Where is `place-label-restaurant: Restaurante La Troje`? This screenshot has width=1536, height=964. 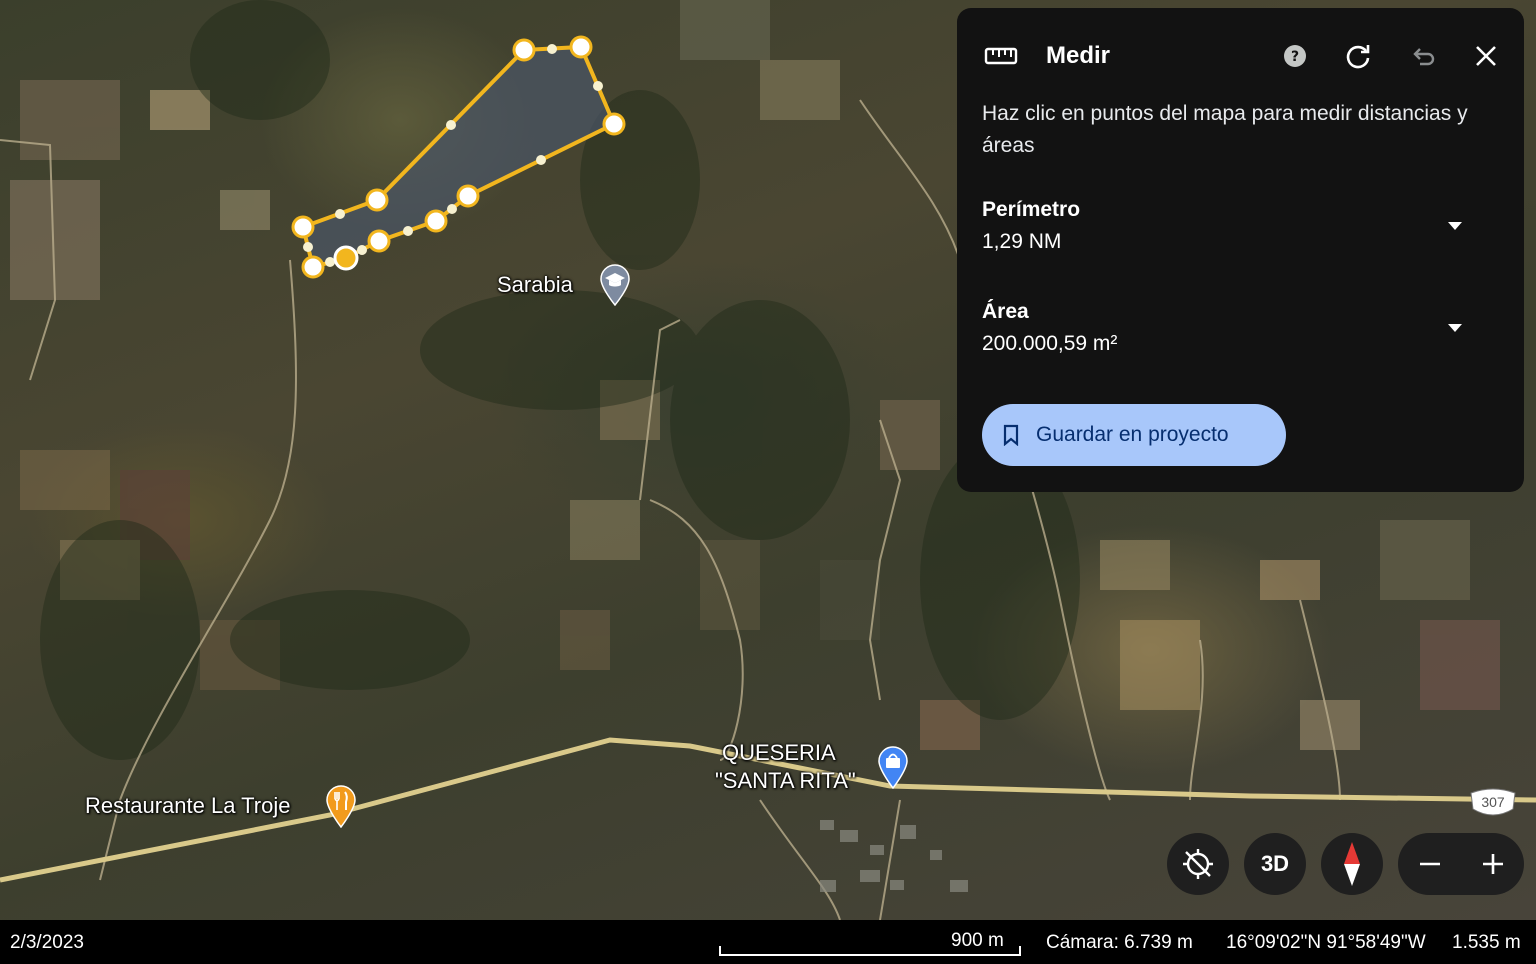
place-label-restaurant: Restaurante La Troje is located at coordinates (187, 806).